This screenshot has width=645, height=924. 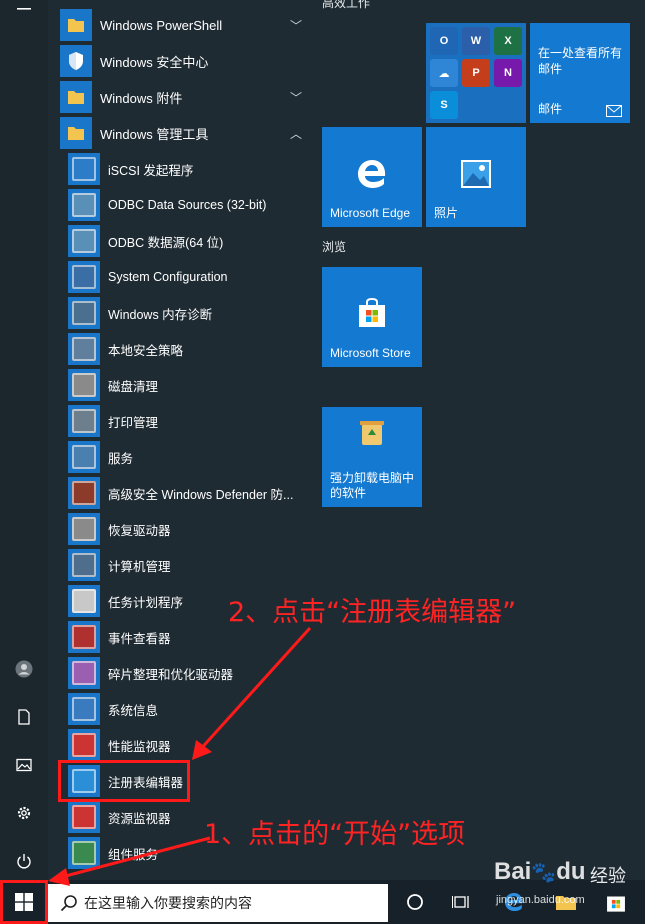 I want to click on paw-icon: 🐾, so click(x=544, y=873).